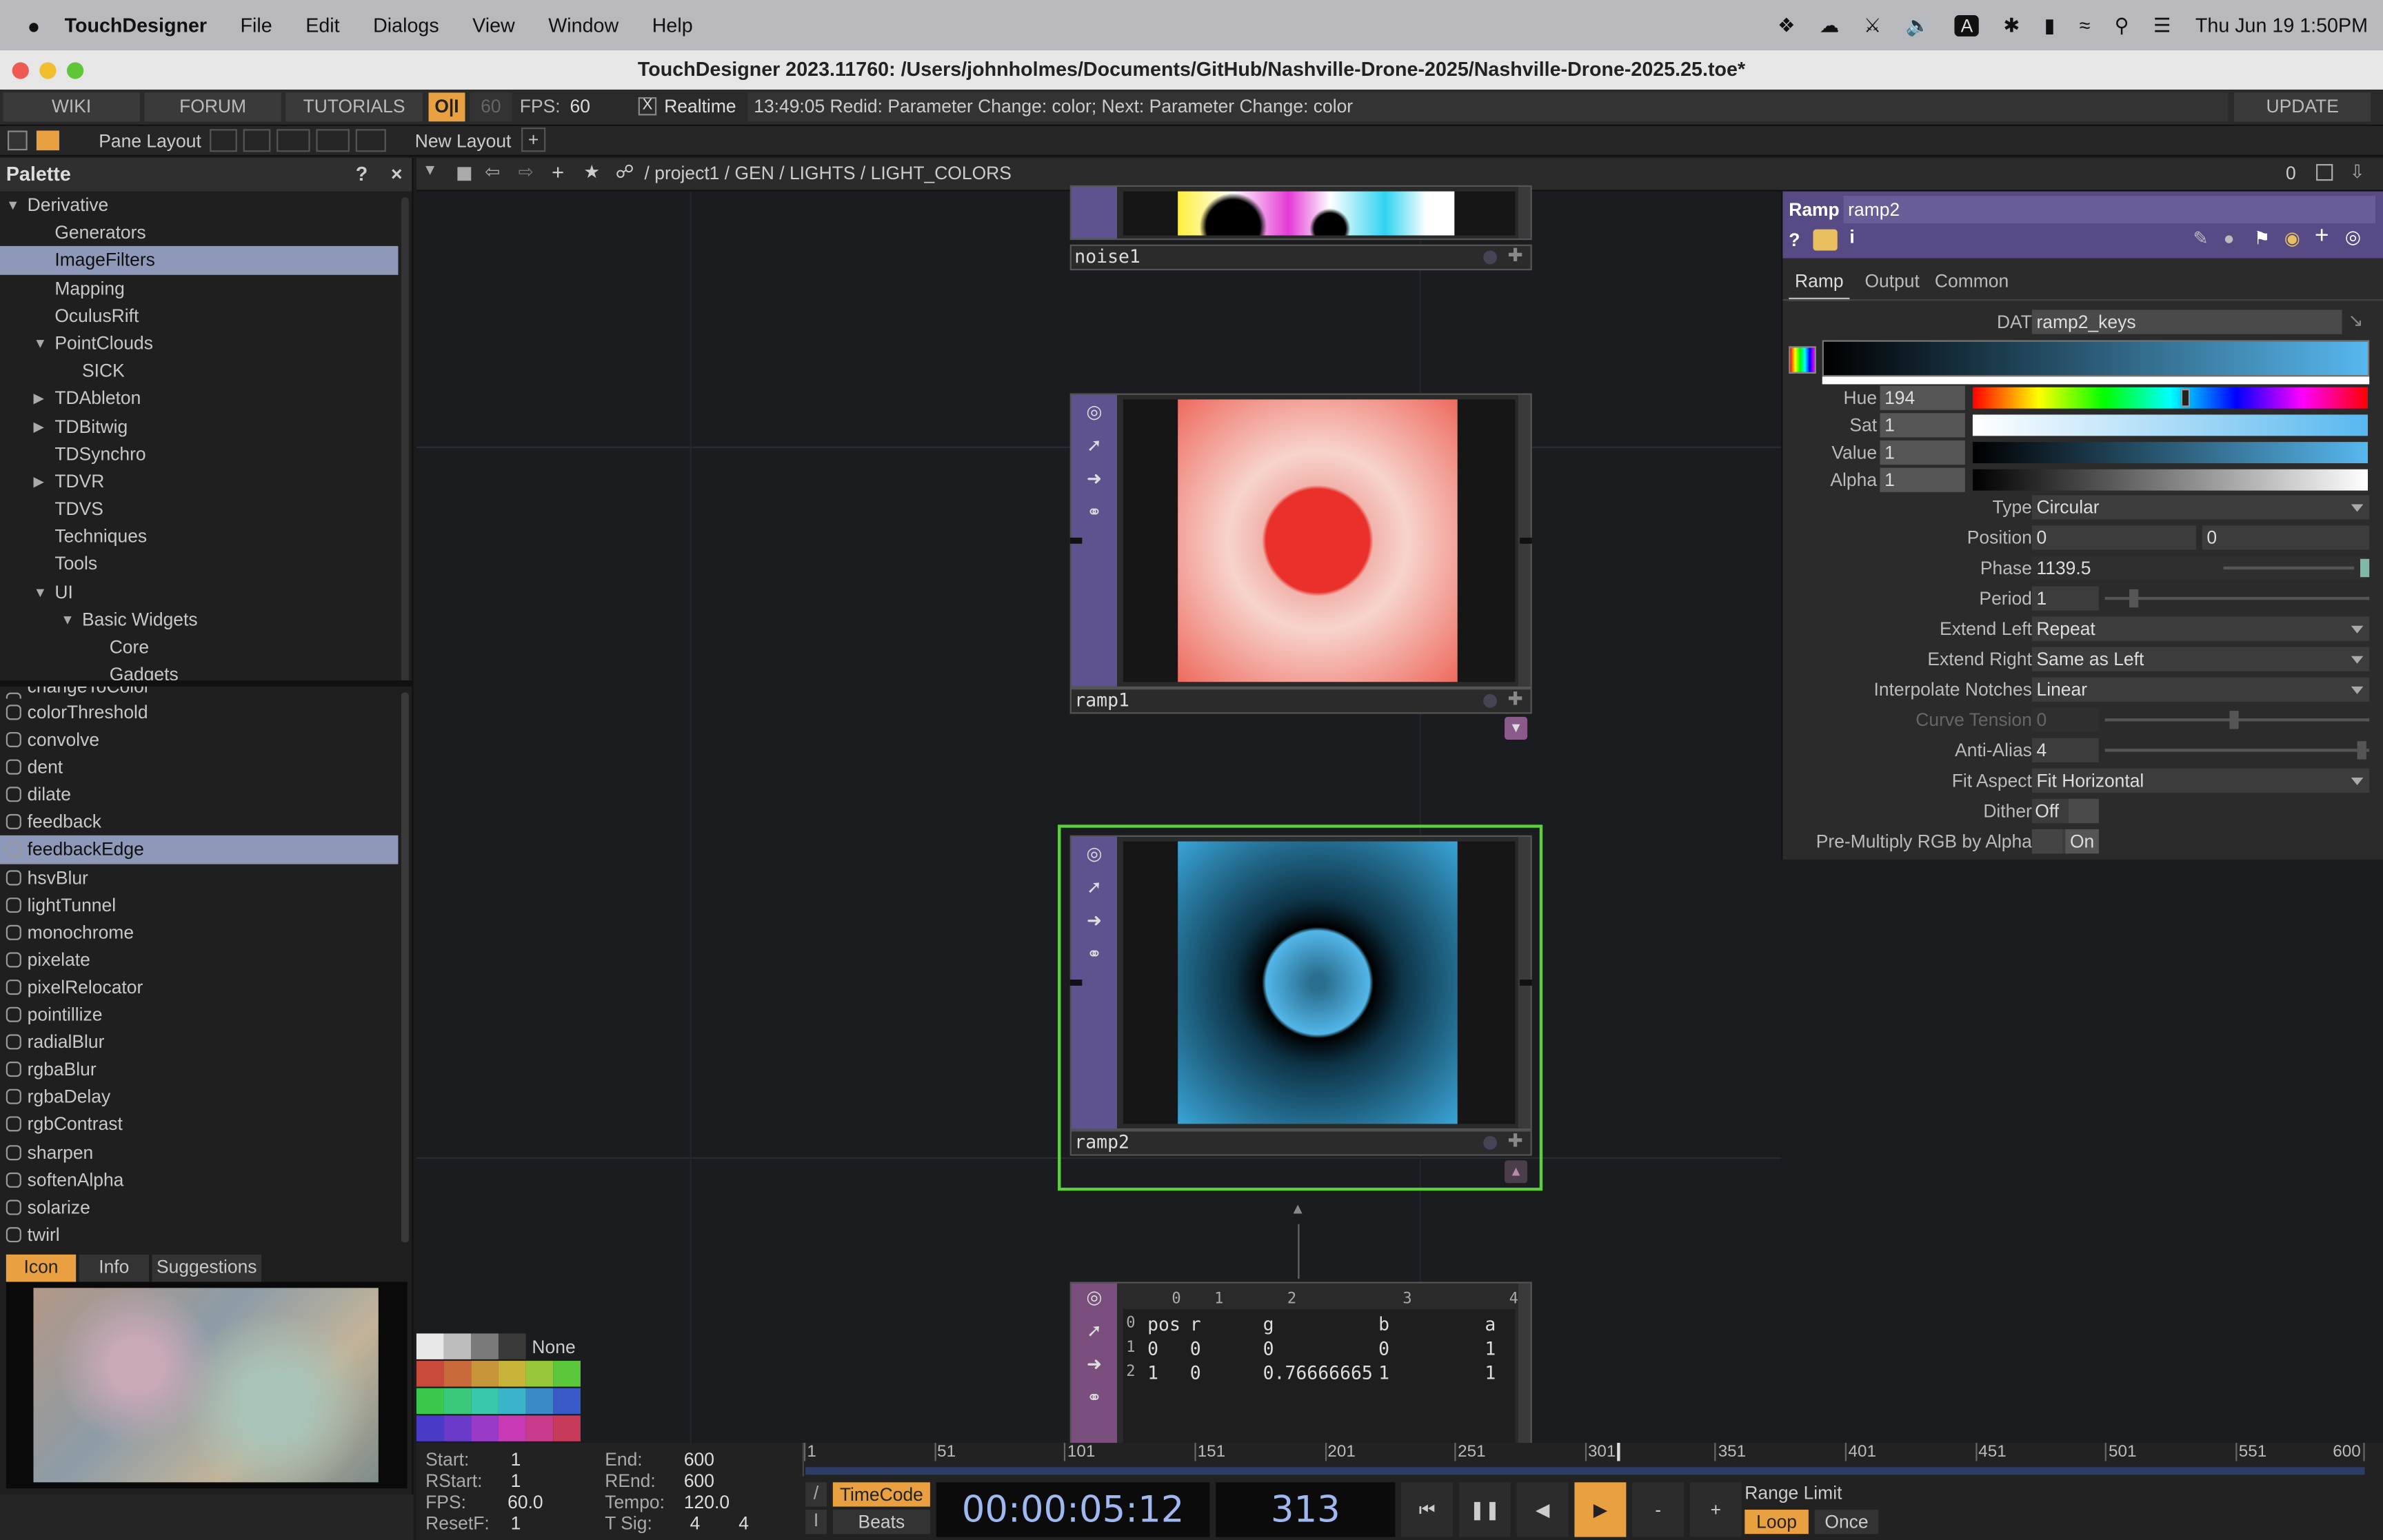  What do you see at coordinates (754, 174) in the screenshot?
I see `breadcrumb-gen: GEN` at bounding box center [754, 174].